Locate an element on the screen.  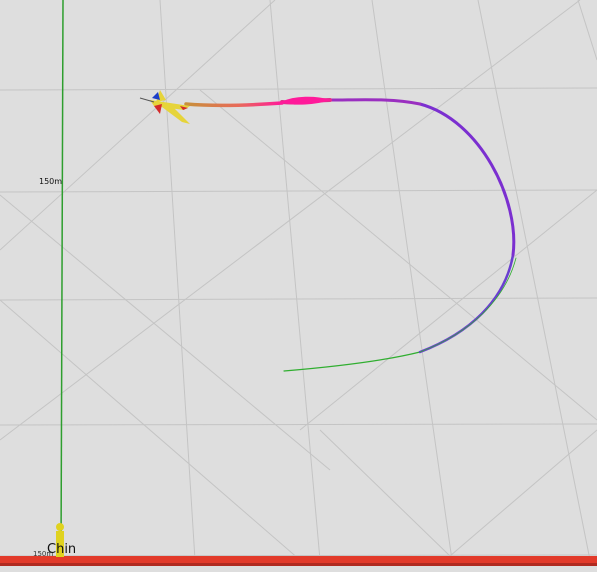
pilot-name-label: Chin is located at coordinates (62, 549).